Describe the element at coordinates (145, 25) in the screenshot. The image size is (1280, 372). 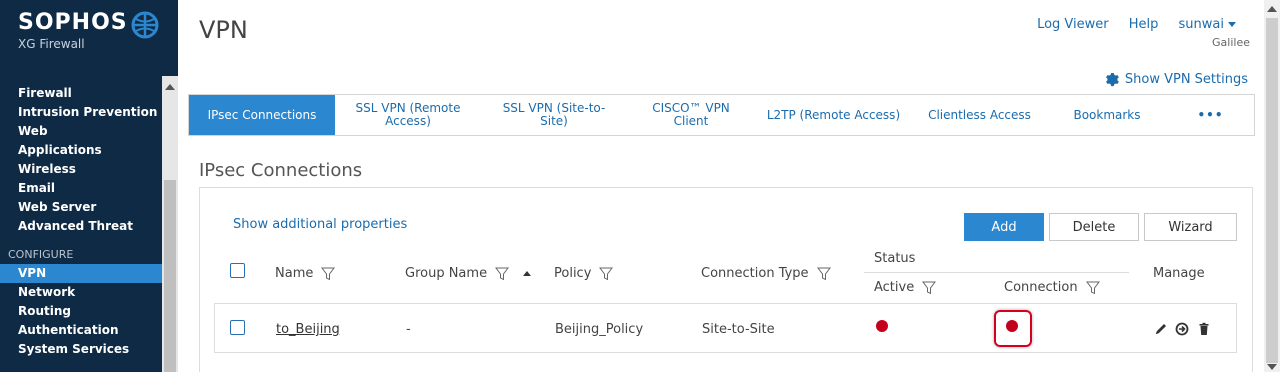
I see `sophos-logo-icon` at that location.